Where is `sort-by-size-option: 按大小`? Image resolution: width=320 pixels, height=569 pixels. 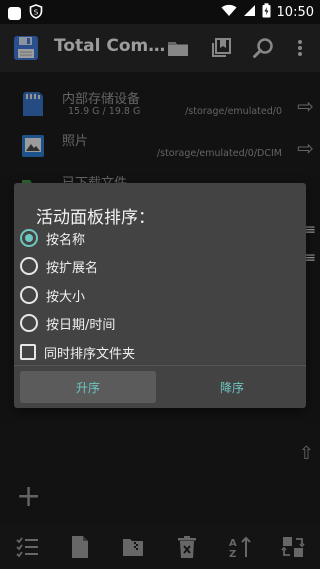
sort-by-size-option: 按大小 is located at coordinates (52, 295).